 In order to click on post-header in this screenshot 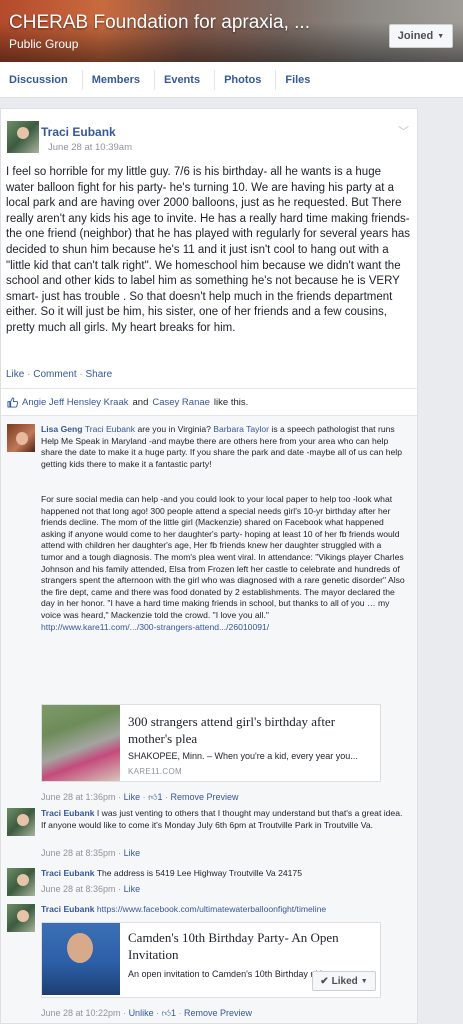, I will do `click(23, 139)`.